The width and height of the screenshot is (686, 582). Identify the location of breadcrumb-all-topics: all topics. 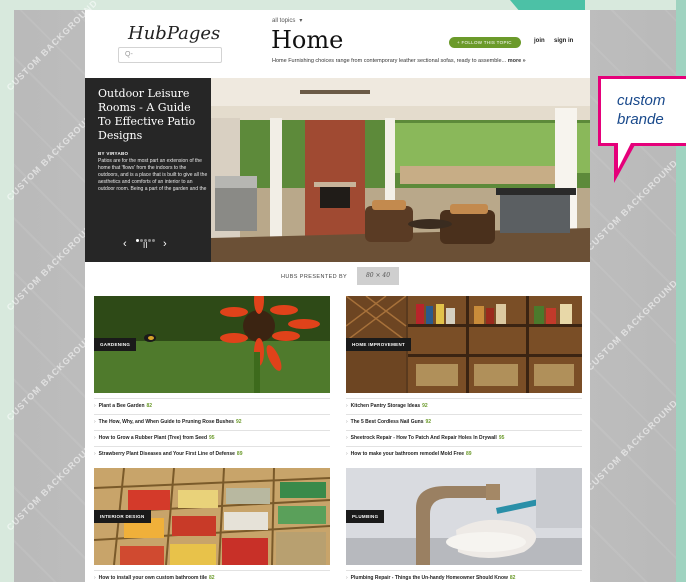
(283, 21).